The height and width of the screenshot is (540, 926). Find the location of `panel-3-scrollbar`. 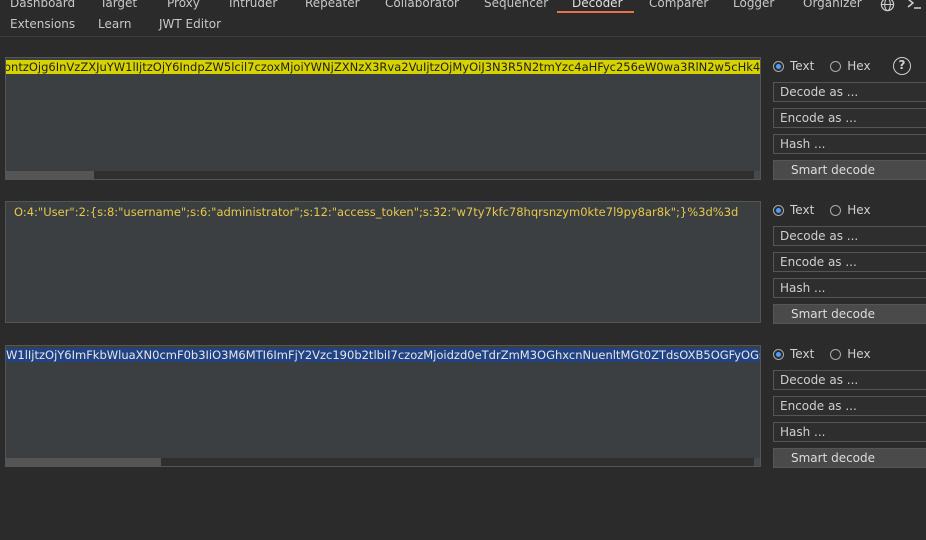

panel-3-scrollbar is located at coordinates (383, 462).